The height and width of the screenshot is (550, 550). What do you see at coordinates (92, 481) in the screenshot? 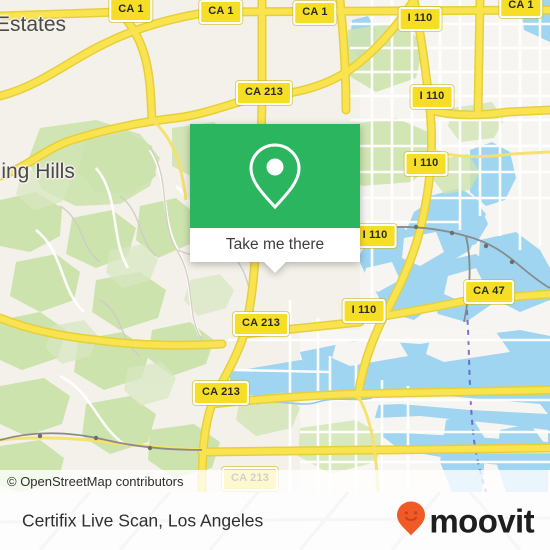
I see `attribution-text: © OpenStreetMap contributors` at bounding box center [92, 481].